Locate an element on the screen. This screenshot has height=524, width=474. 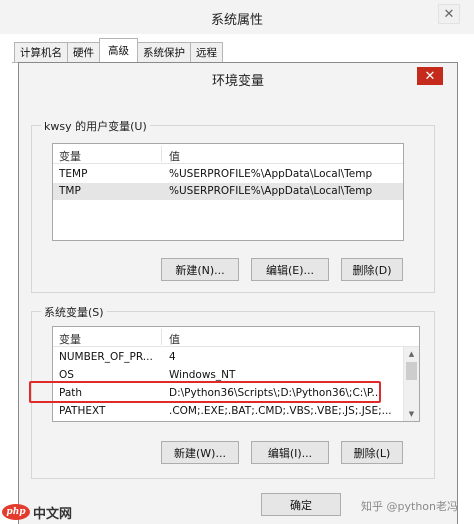
tab-hardware: 硬件 is located at coordinates (83, 52).